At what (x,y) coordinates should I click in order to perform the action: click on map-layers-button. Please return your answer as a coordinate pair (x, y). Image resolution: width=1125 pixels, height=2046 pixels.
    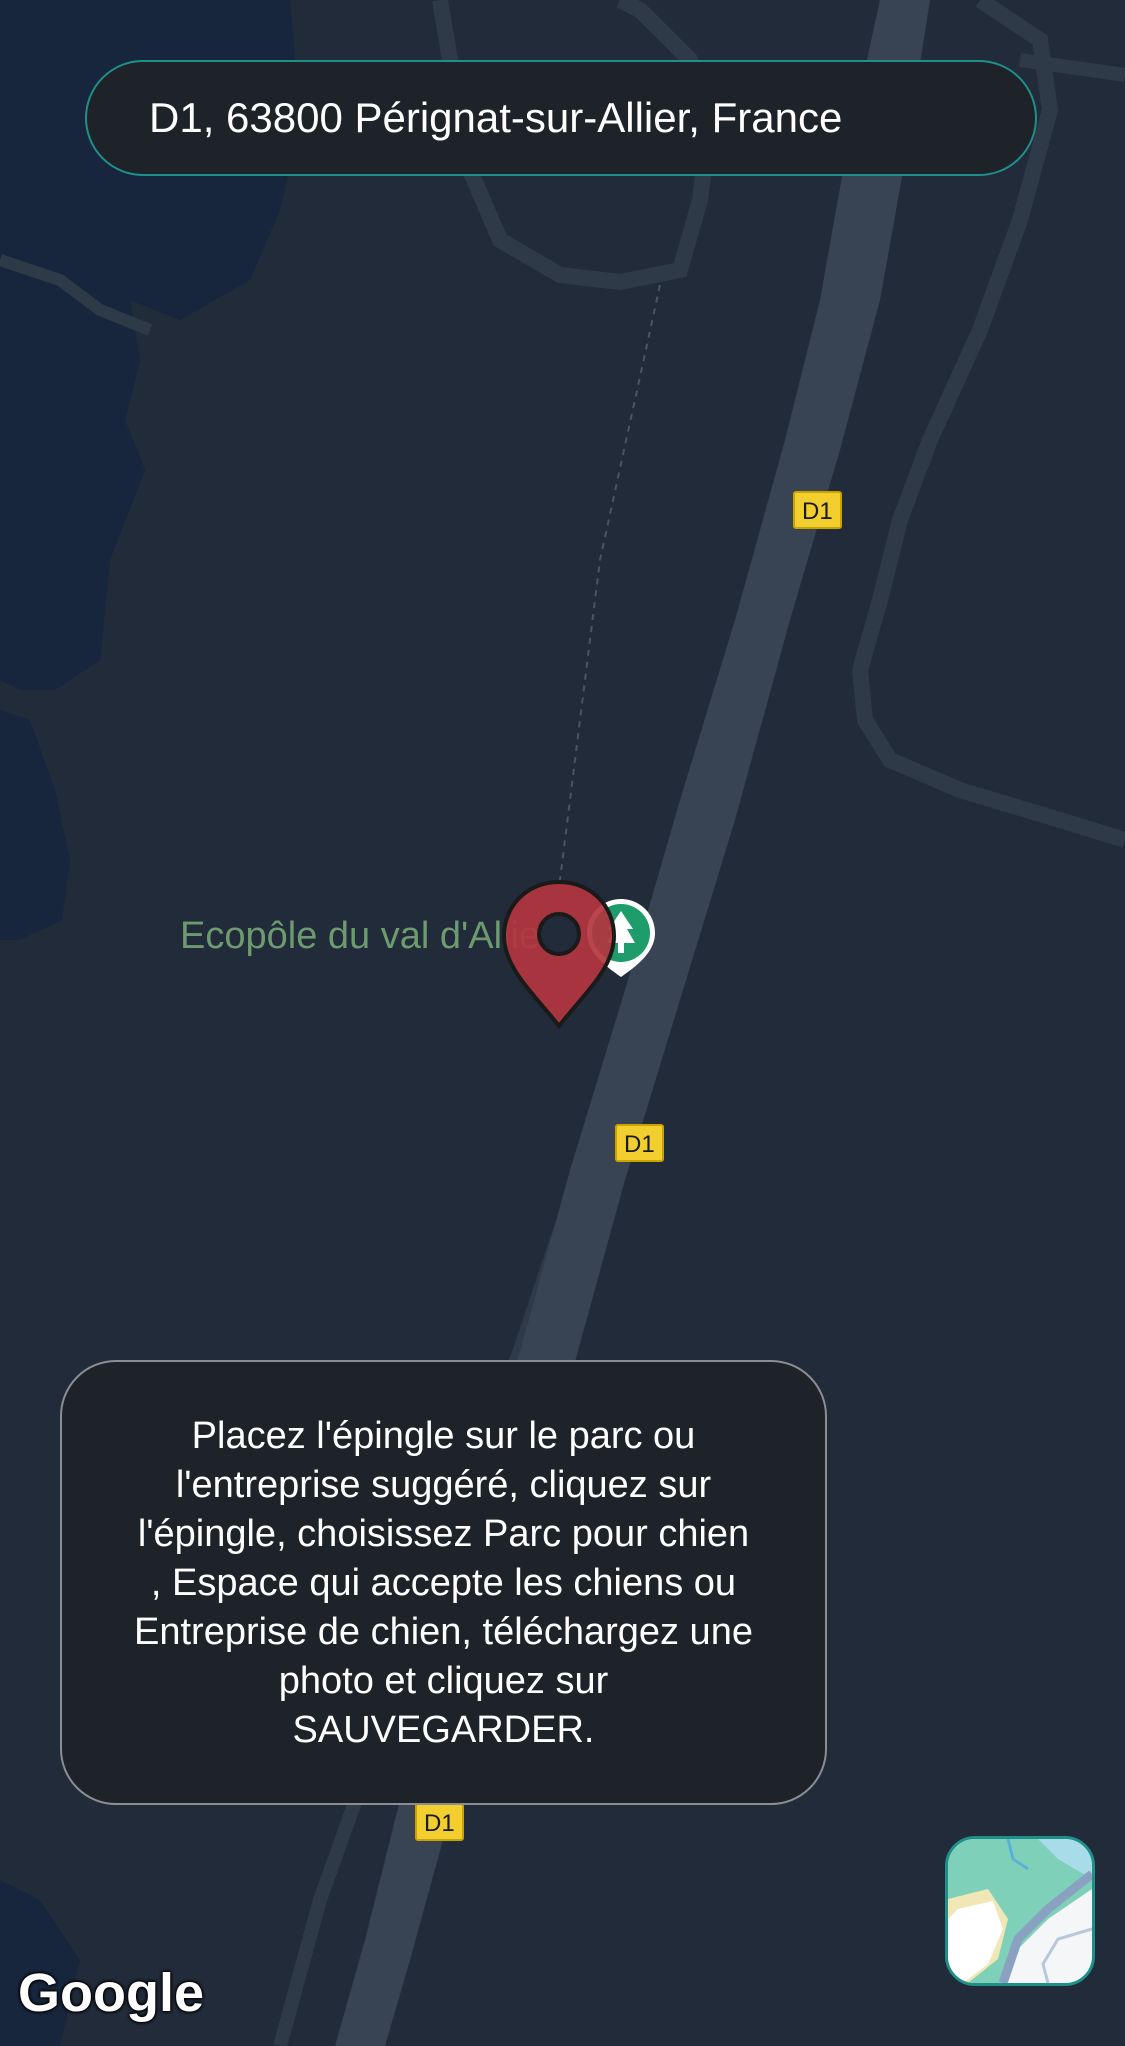
    Looking at the image, I should click on (1020, 1911).